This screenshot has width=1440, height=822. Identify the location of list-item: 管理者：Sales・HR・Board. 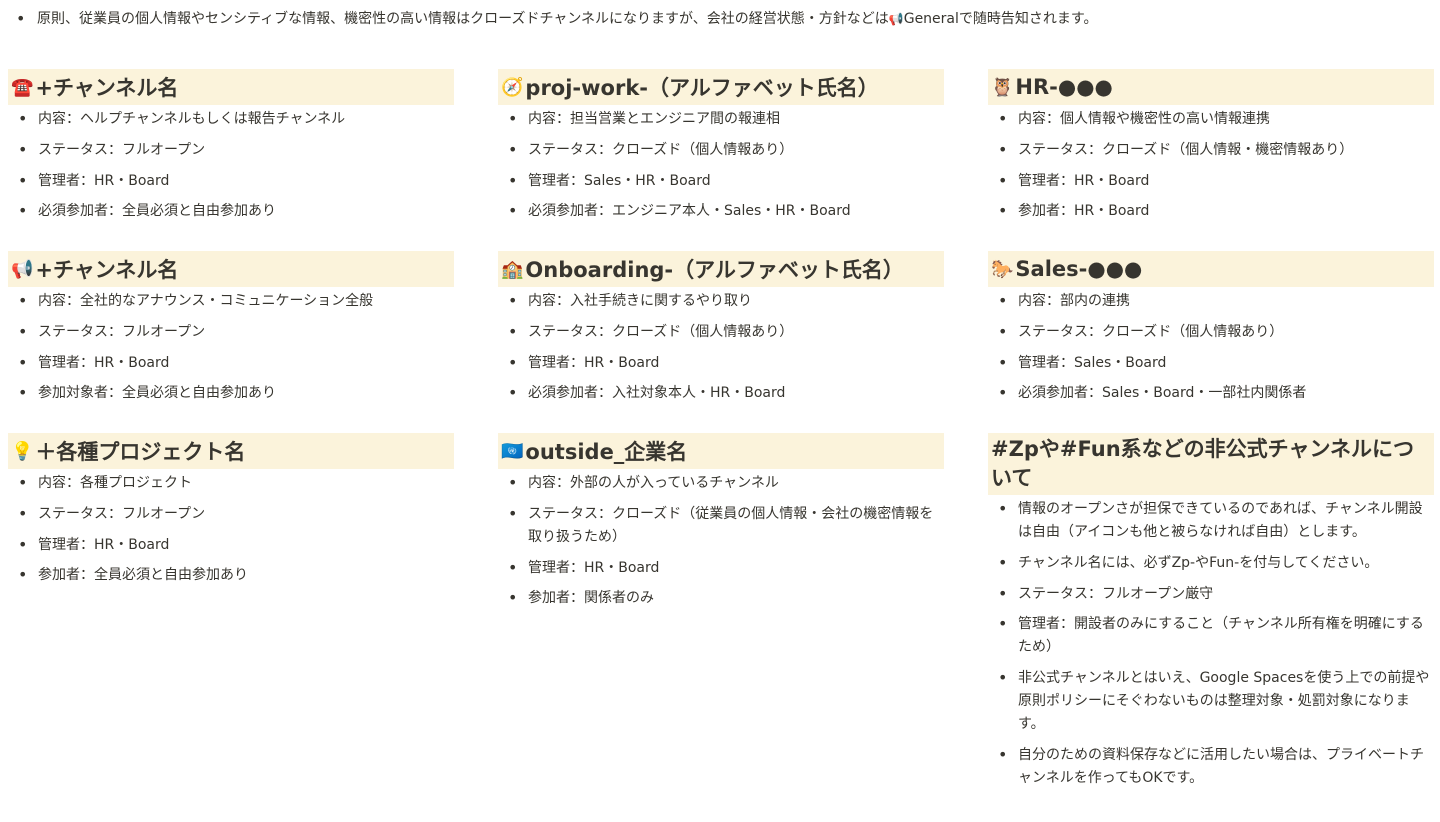
(721, 181).